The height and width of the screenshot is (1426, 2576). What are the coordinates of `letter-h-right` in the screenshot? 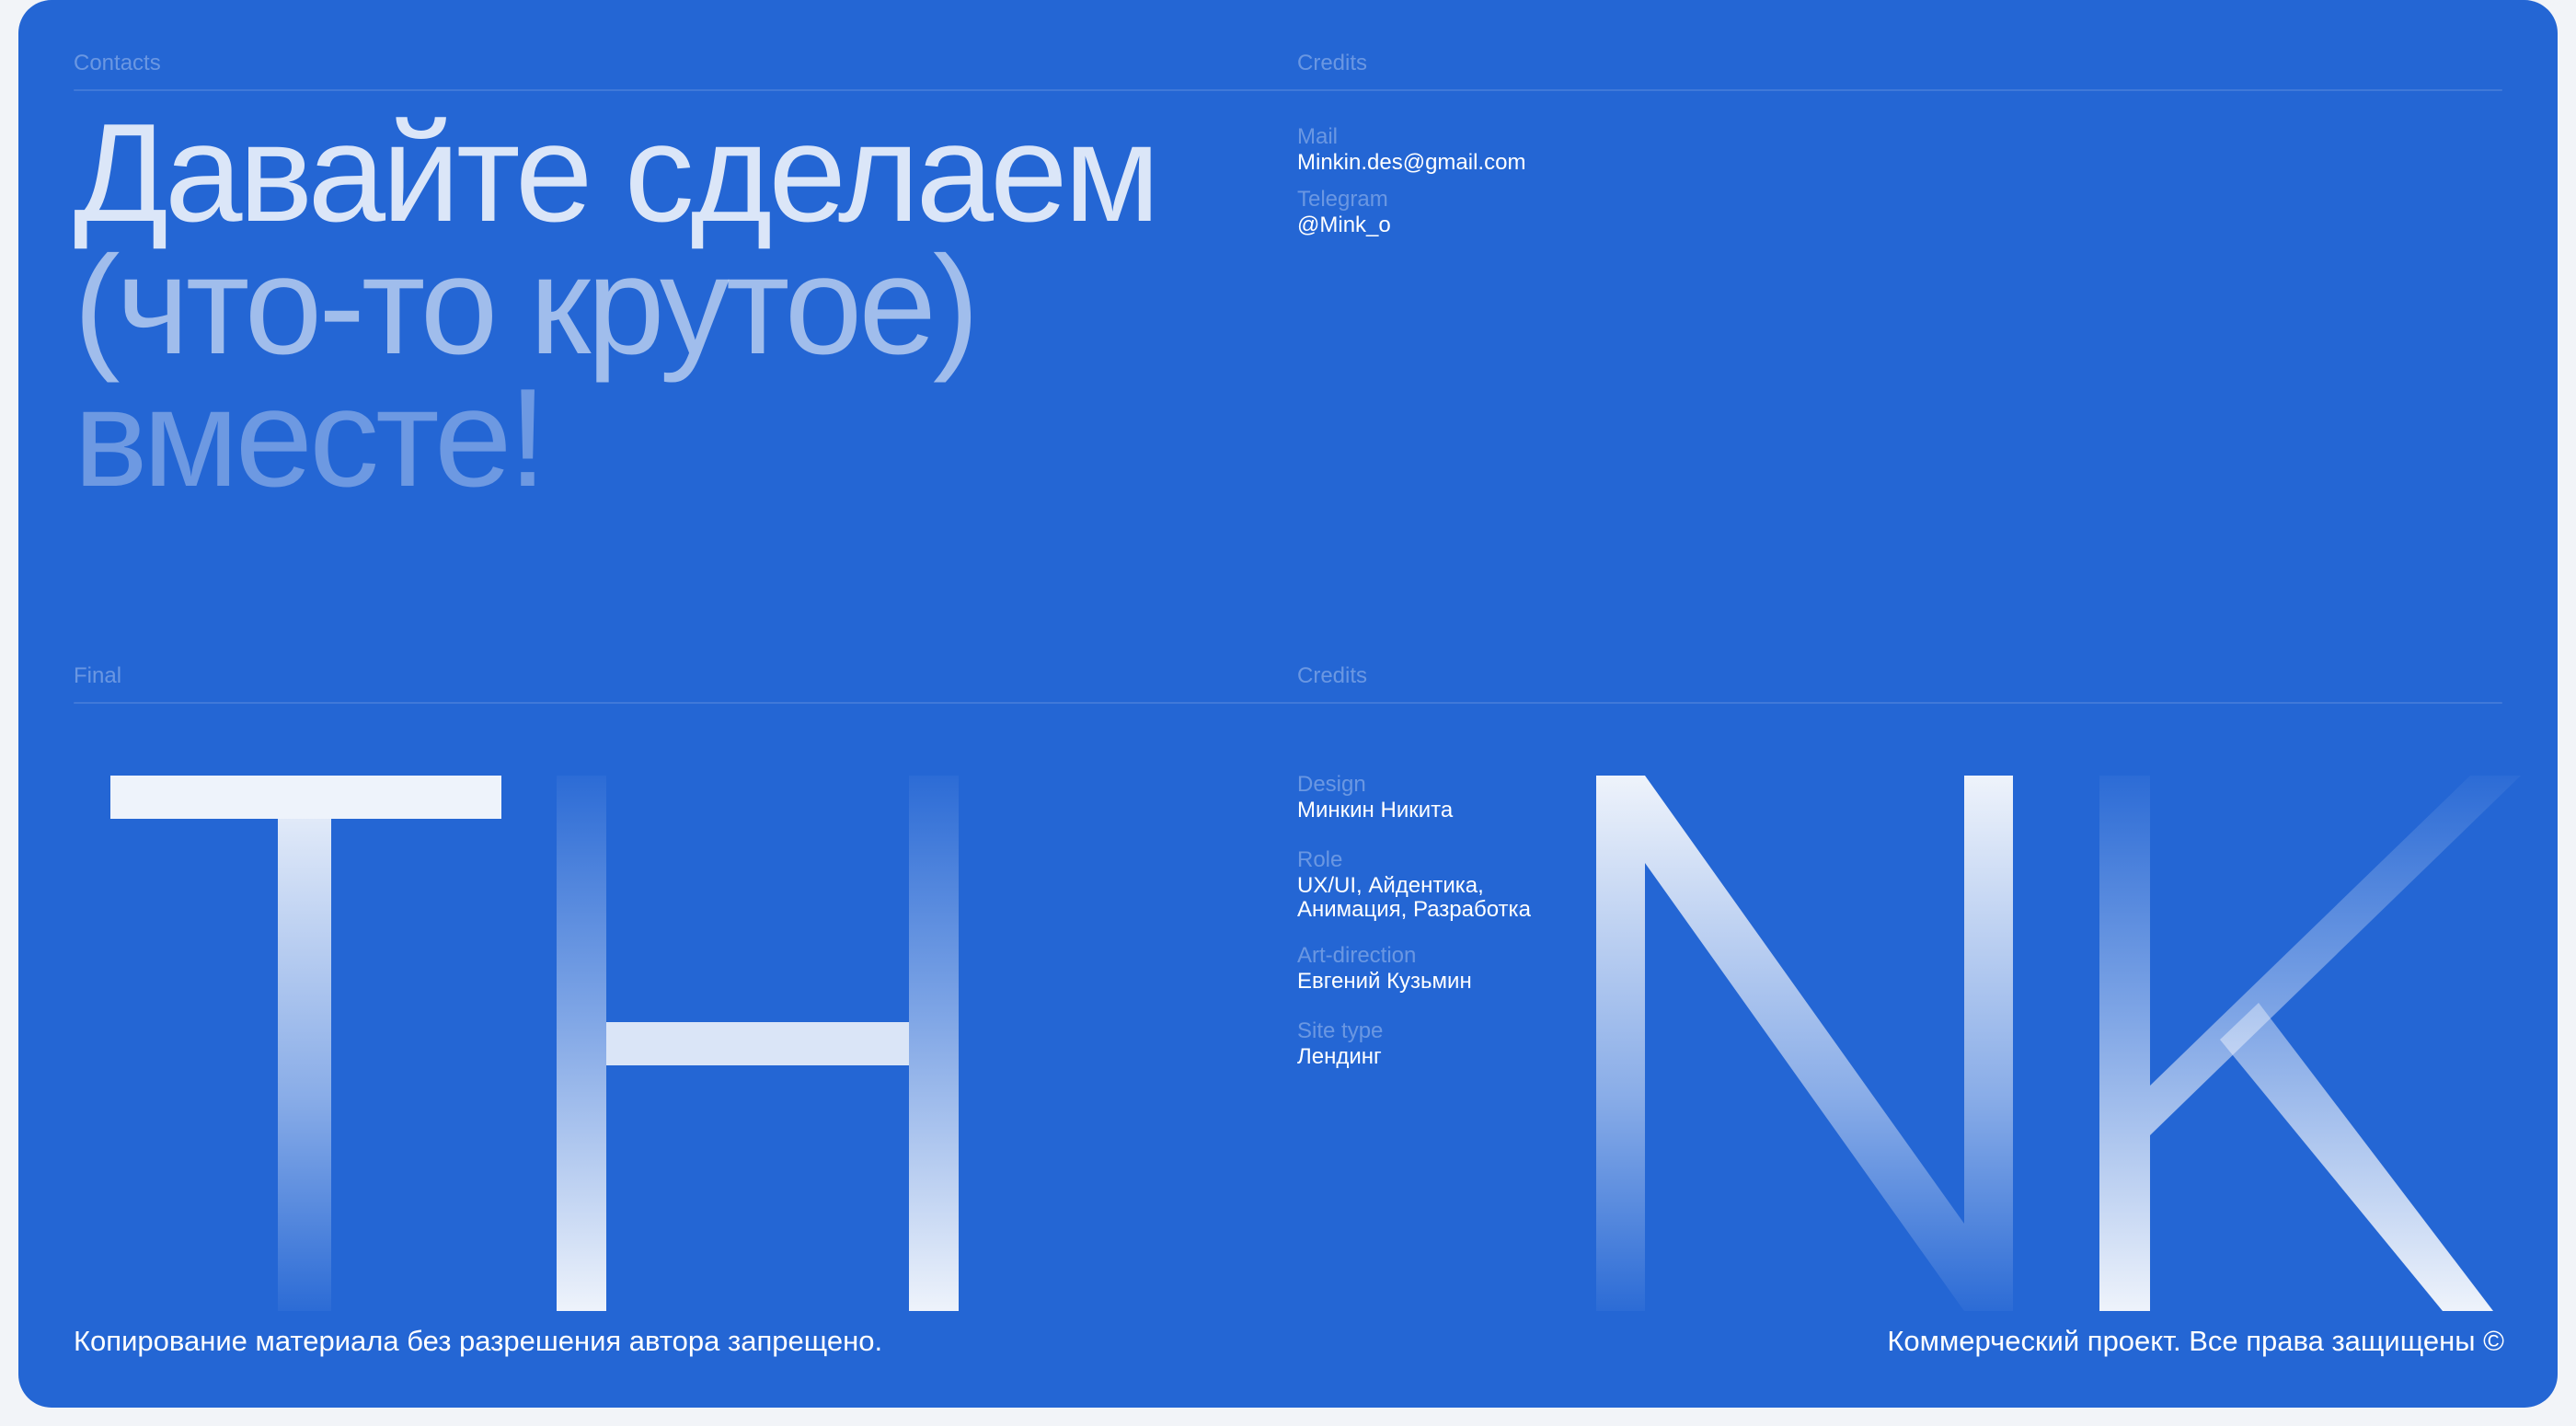 It's located at (934, 1043).